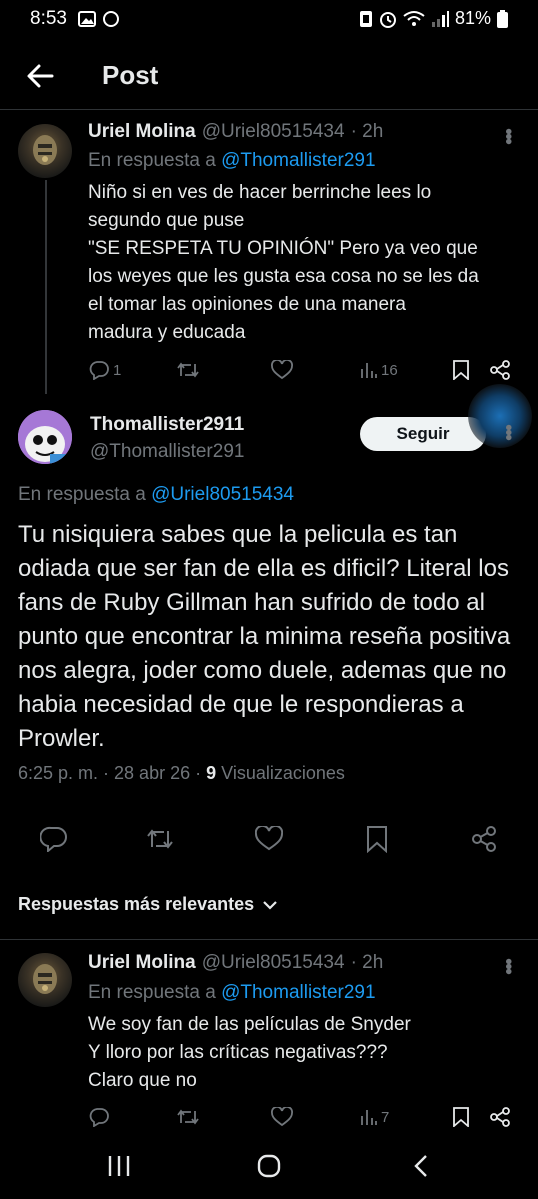  Describe the element at coordinates (269, 77) in the screenshot. I see `top-bar: Post` at that location.